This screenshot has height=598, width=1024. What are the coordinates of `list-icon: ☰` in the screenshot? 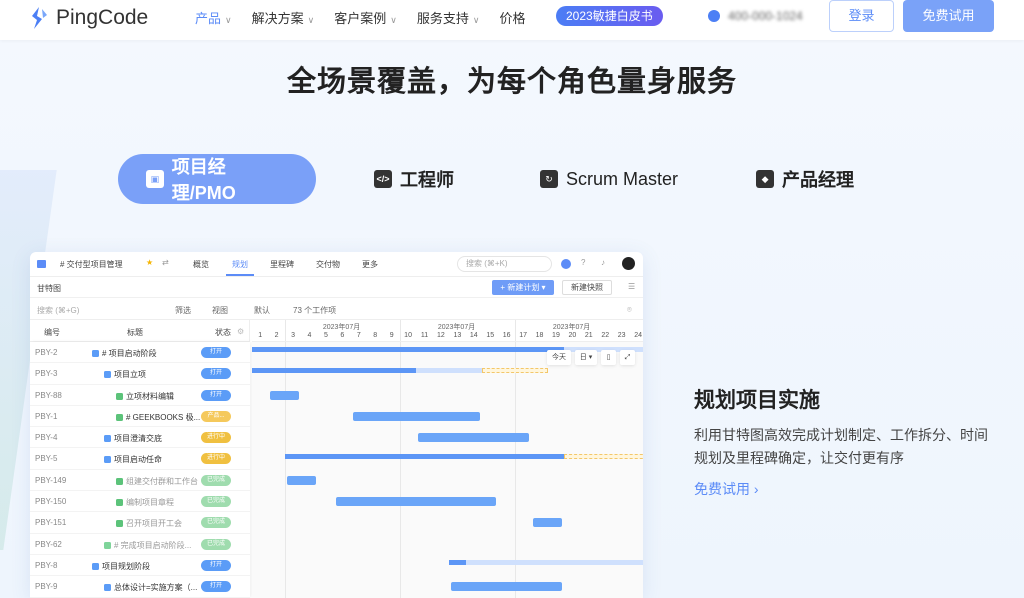 It's located at (631, 286).